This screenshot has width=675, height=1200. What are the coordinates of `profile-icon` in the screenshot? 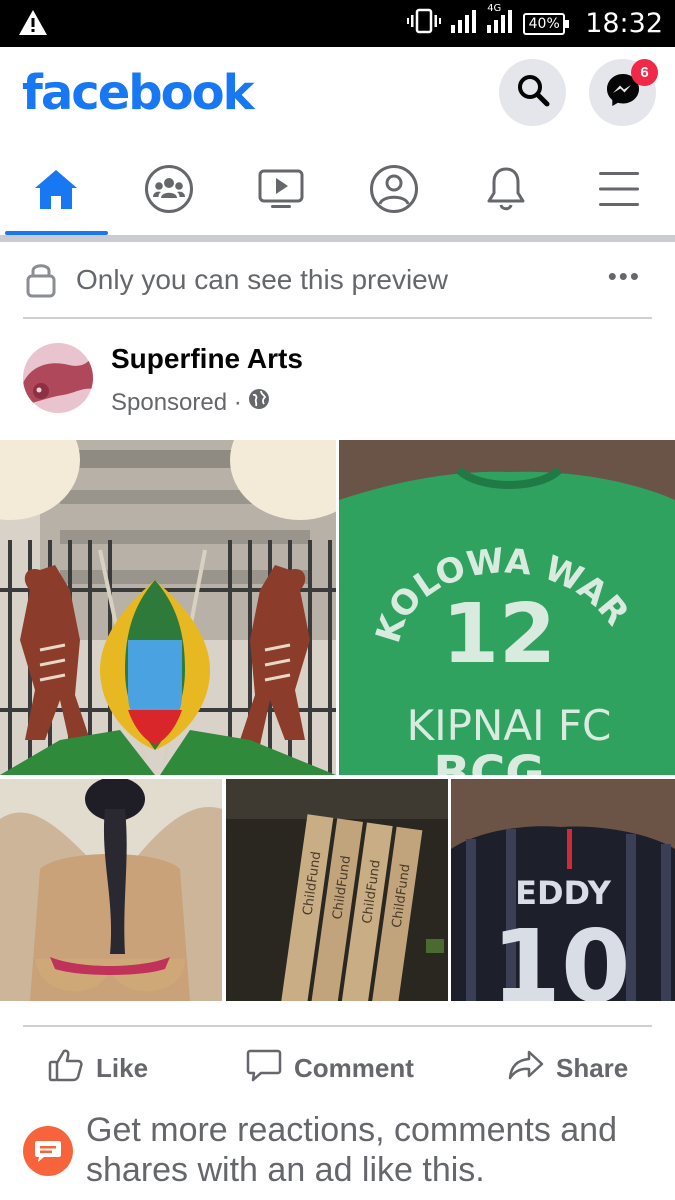 It's located at (394, 191).